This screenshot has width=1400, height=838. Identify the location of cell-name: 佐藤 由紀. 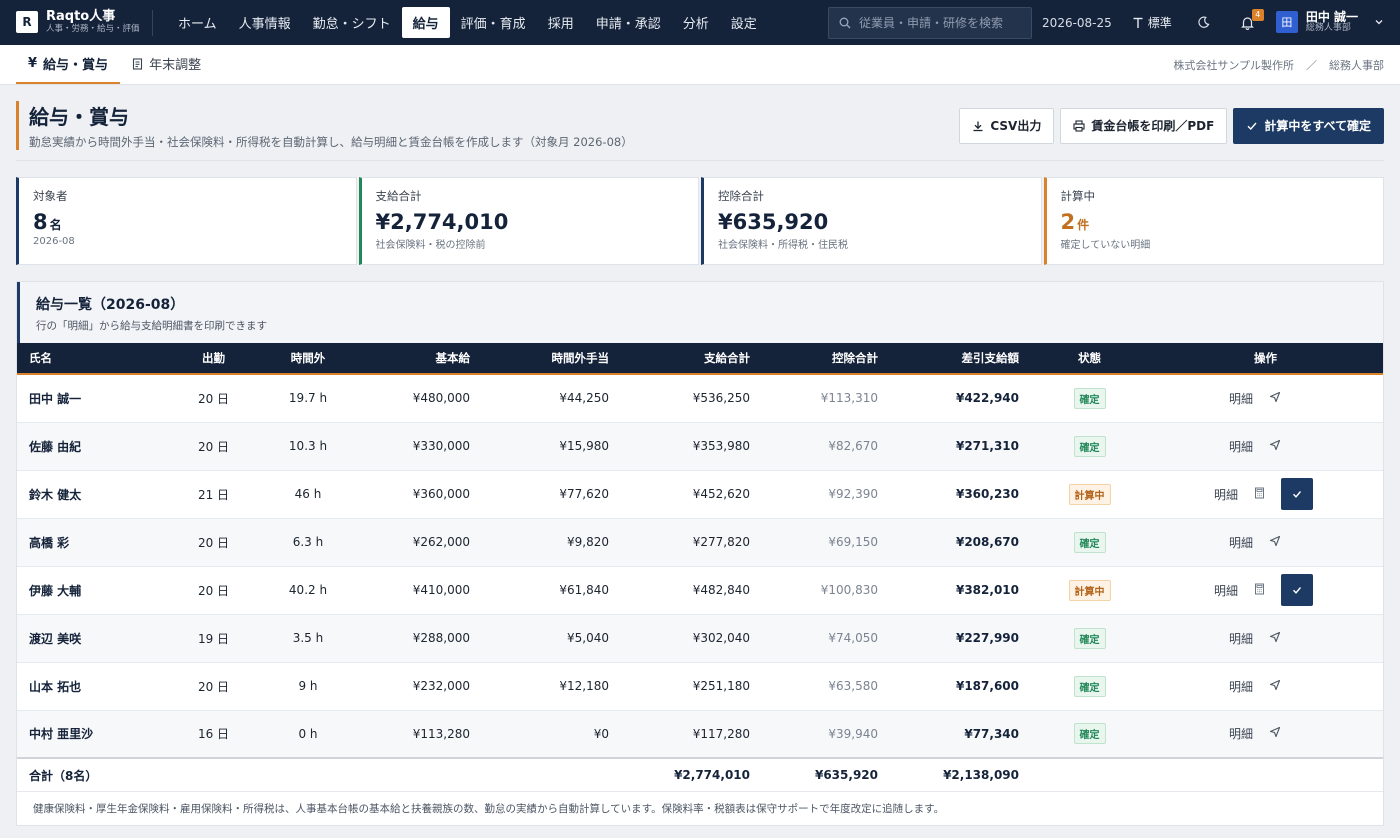
(93, 446).